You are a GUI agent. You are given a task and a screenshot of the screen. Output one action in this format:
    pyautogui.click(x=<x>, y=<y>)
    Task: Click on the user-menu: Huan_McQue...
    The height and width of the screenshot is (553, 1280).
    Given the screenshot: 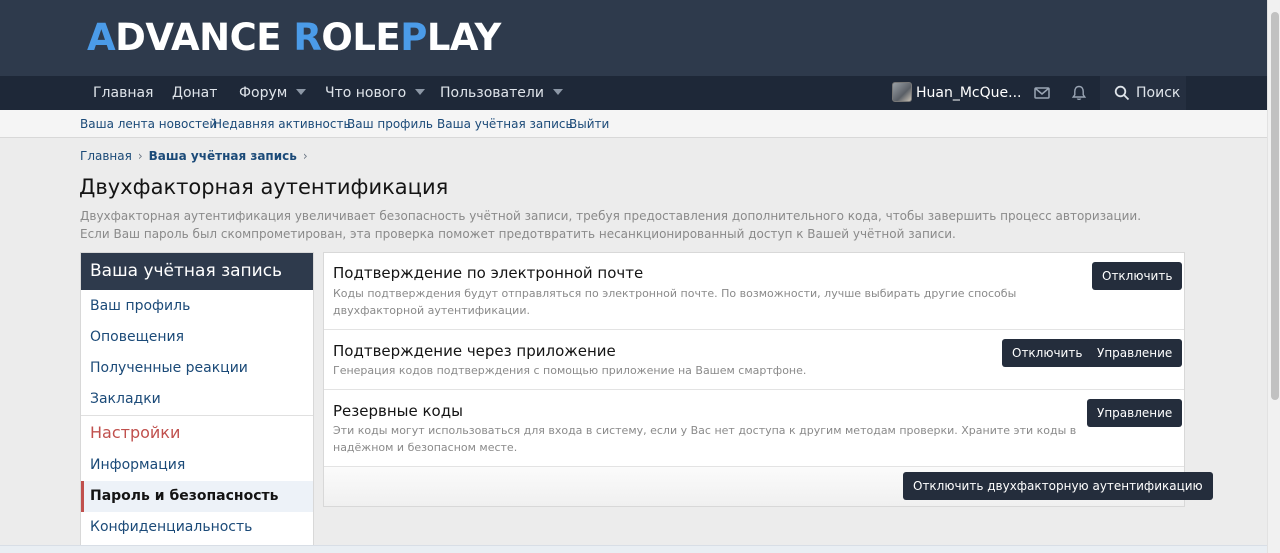 What is the action you would take?
    pyautogui.click(x=969, y=93)
    